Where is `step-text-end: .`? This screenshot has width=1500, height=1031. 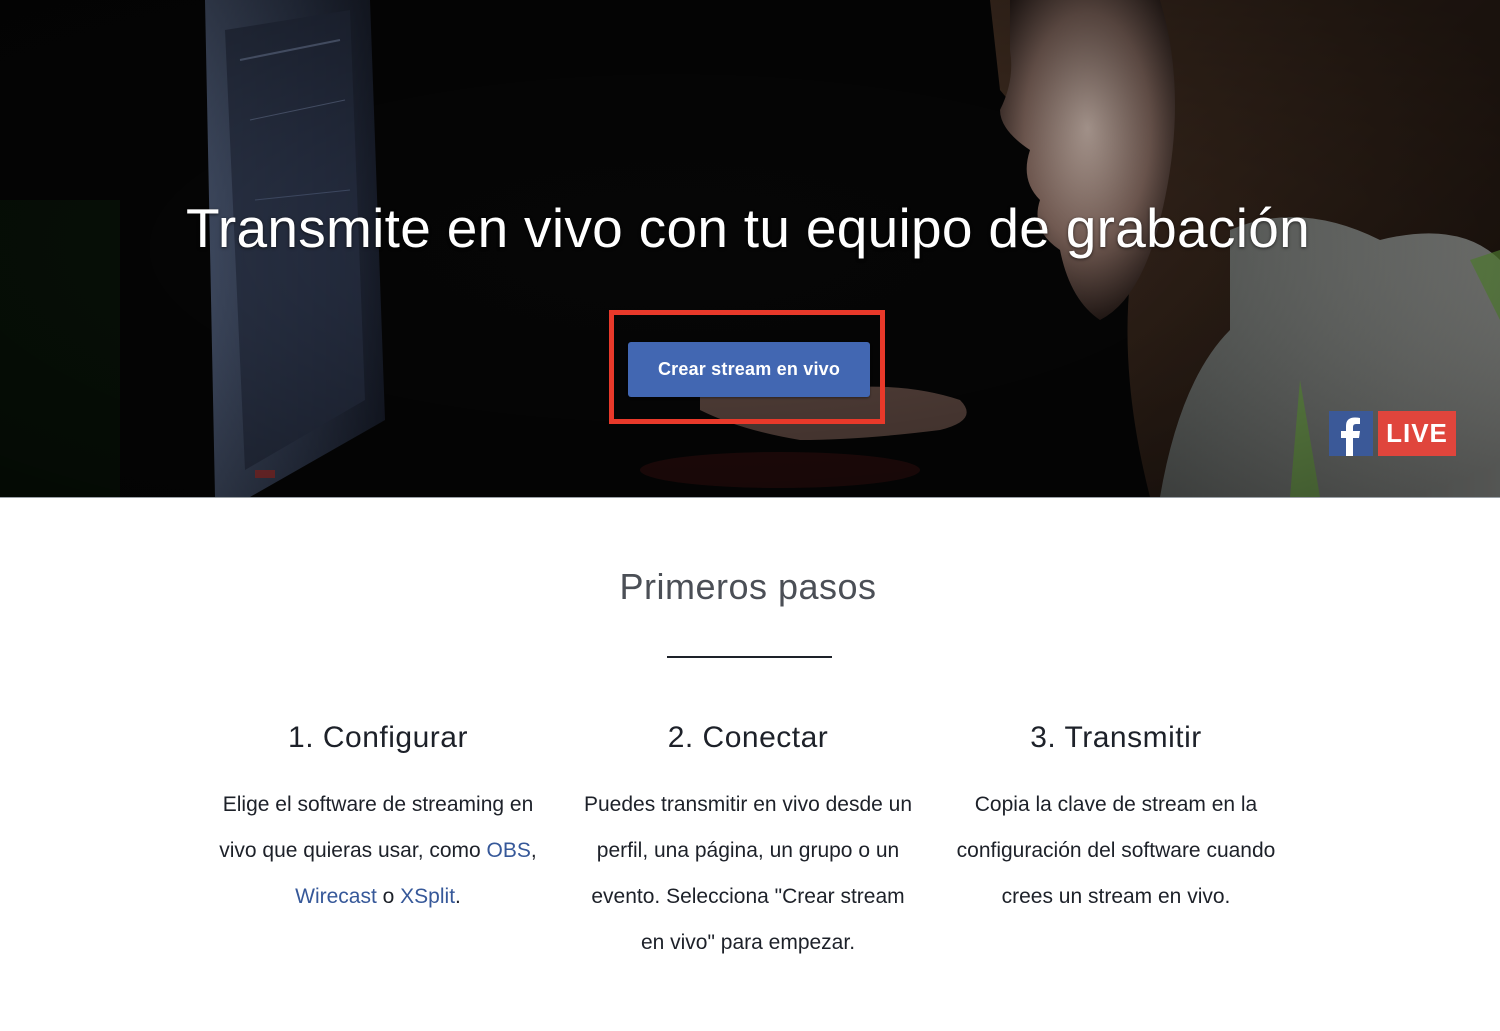 step-text-end: . is located at coordinates (458, 896).